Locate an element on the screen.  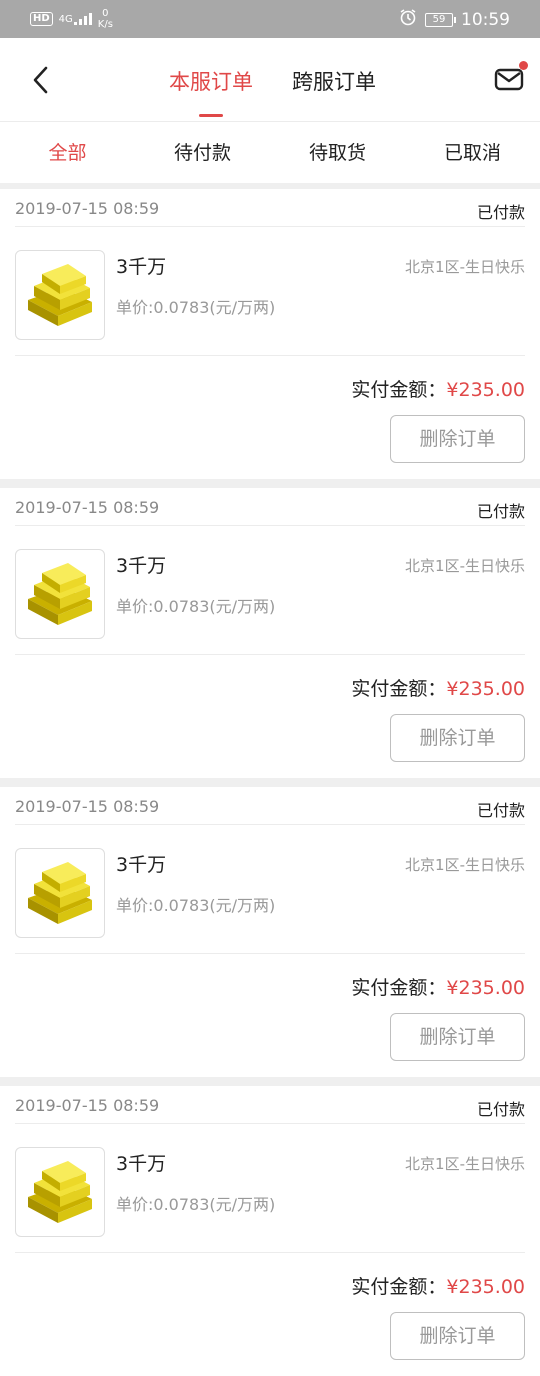
filter-bar: 全部 待付款 待取货 已取消 is located at coordinates (270, 153).